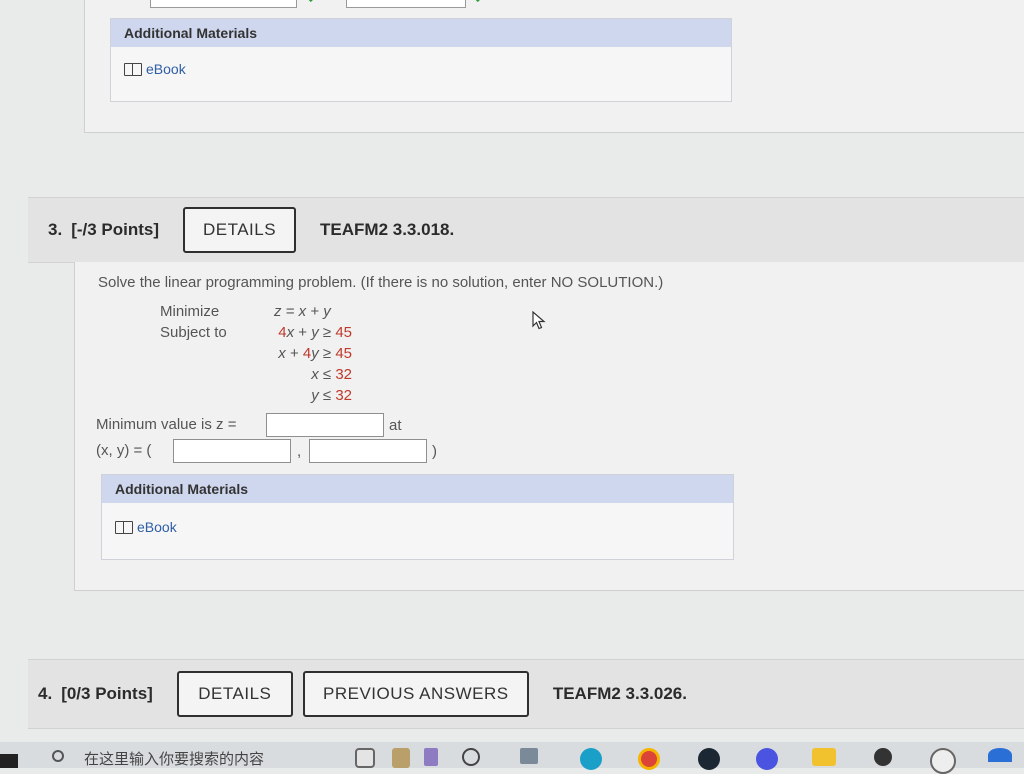  I want to click on question-number: 4., so click(45, 693).